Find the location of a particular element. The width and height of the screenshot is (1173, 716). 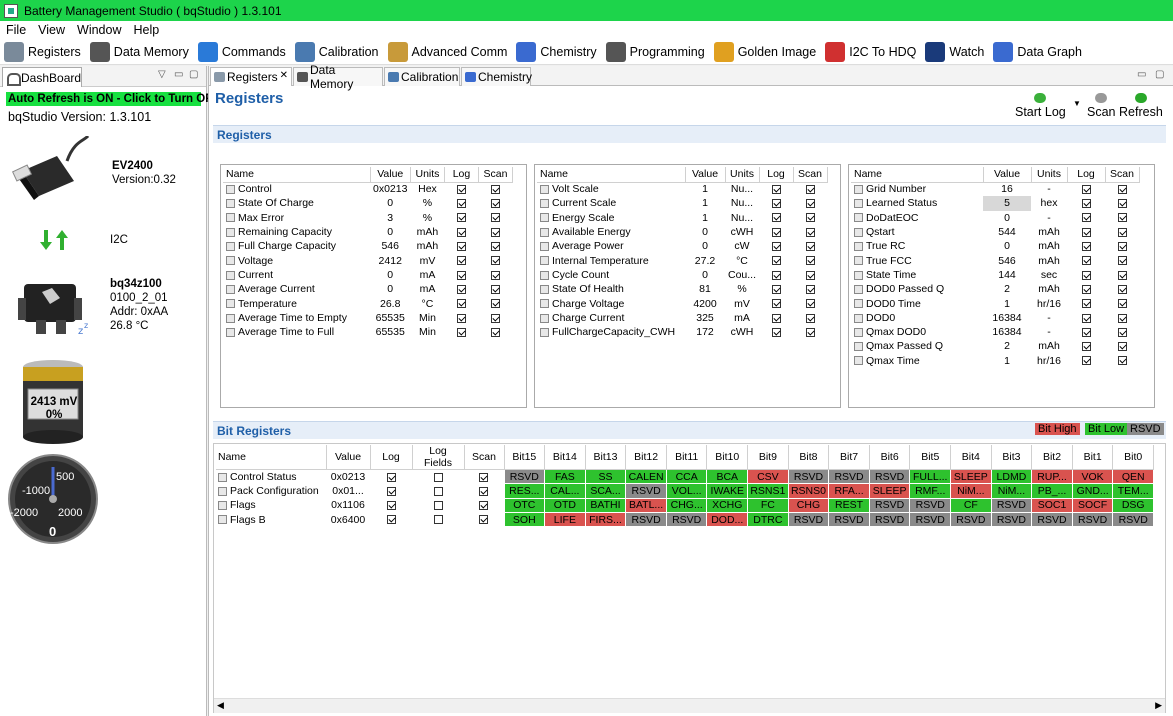

bit-register-value: 0x0213 is located at coordinates (348, 477).